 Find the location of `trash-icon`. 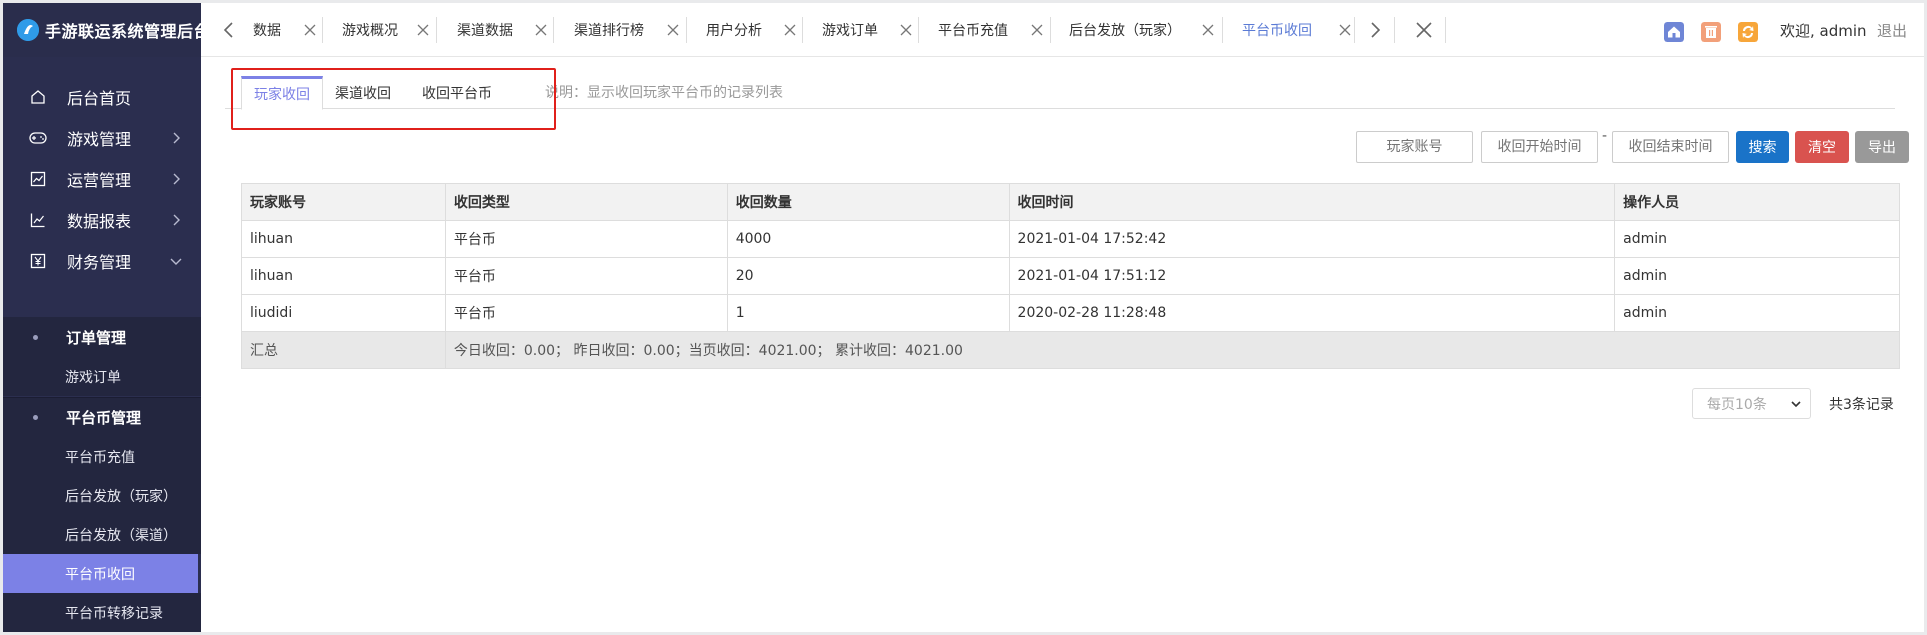

trash-icon is located at coordinates (1711, 32).